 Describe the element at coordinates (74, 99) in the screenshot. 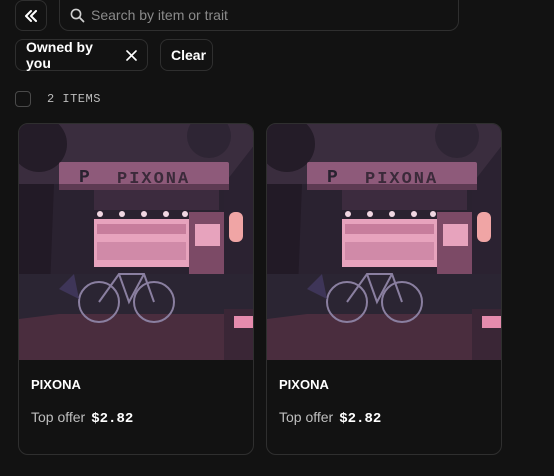

I see `items-count: 2 ITEMS` at that location.